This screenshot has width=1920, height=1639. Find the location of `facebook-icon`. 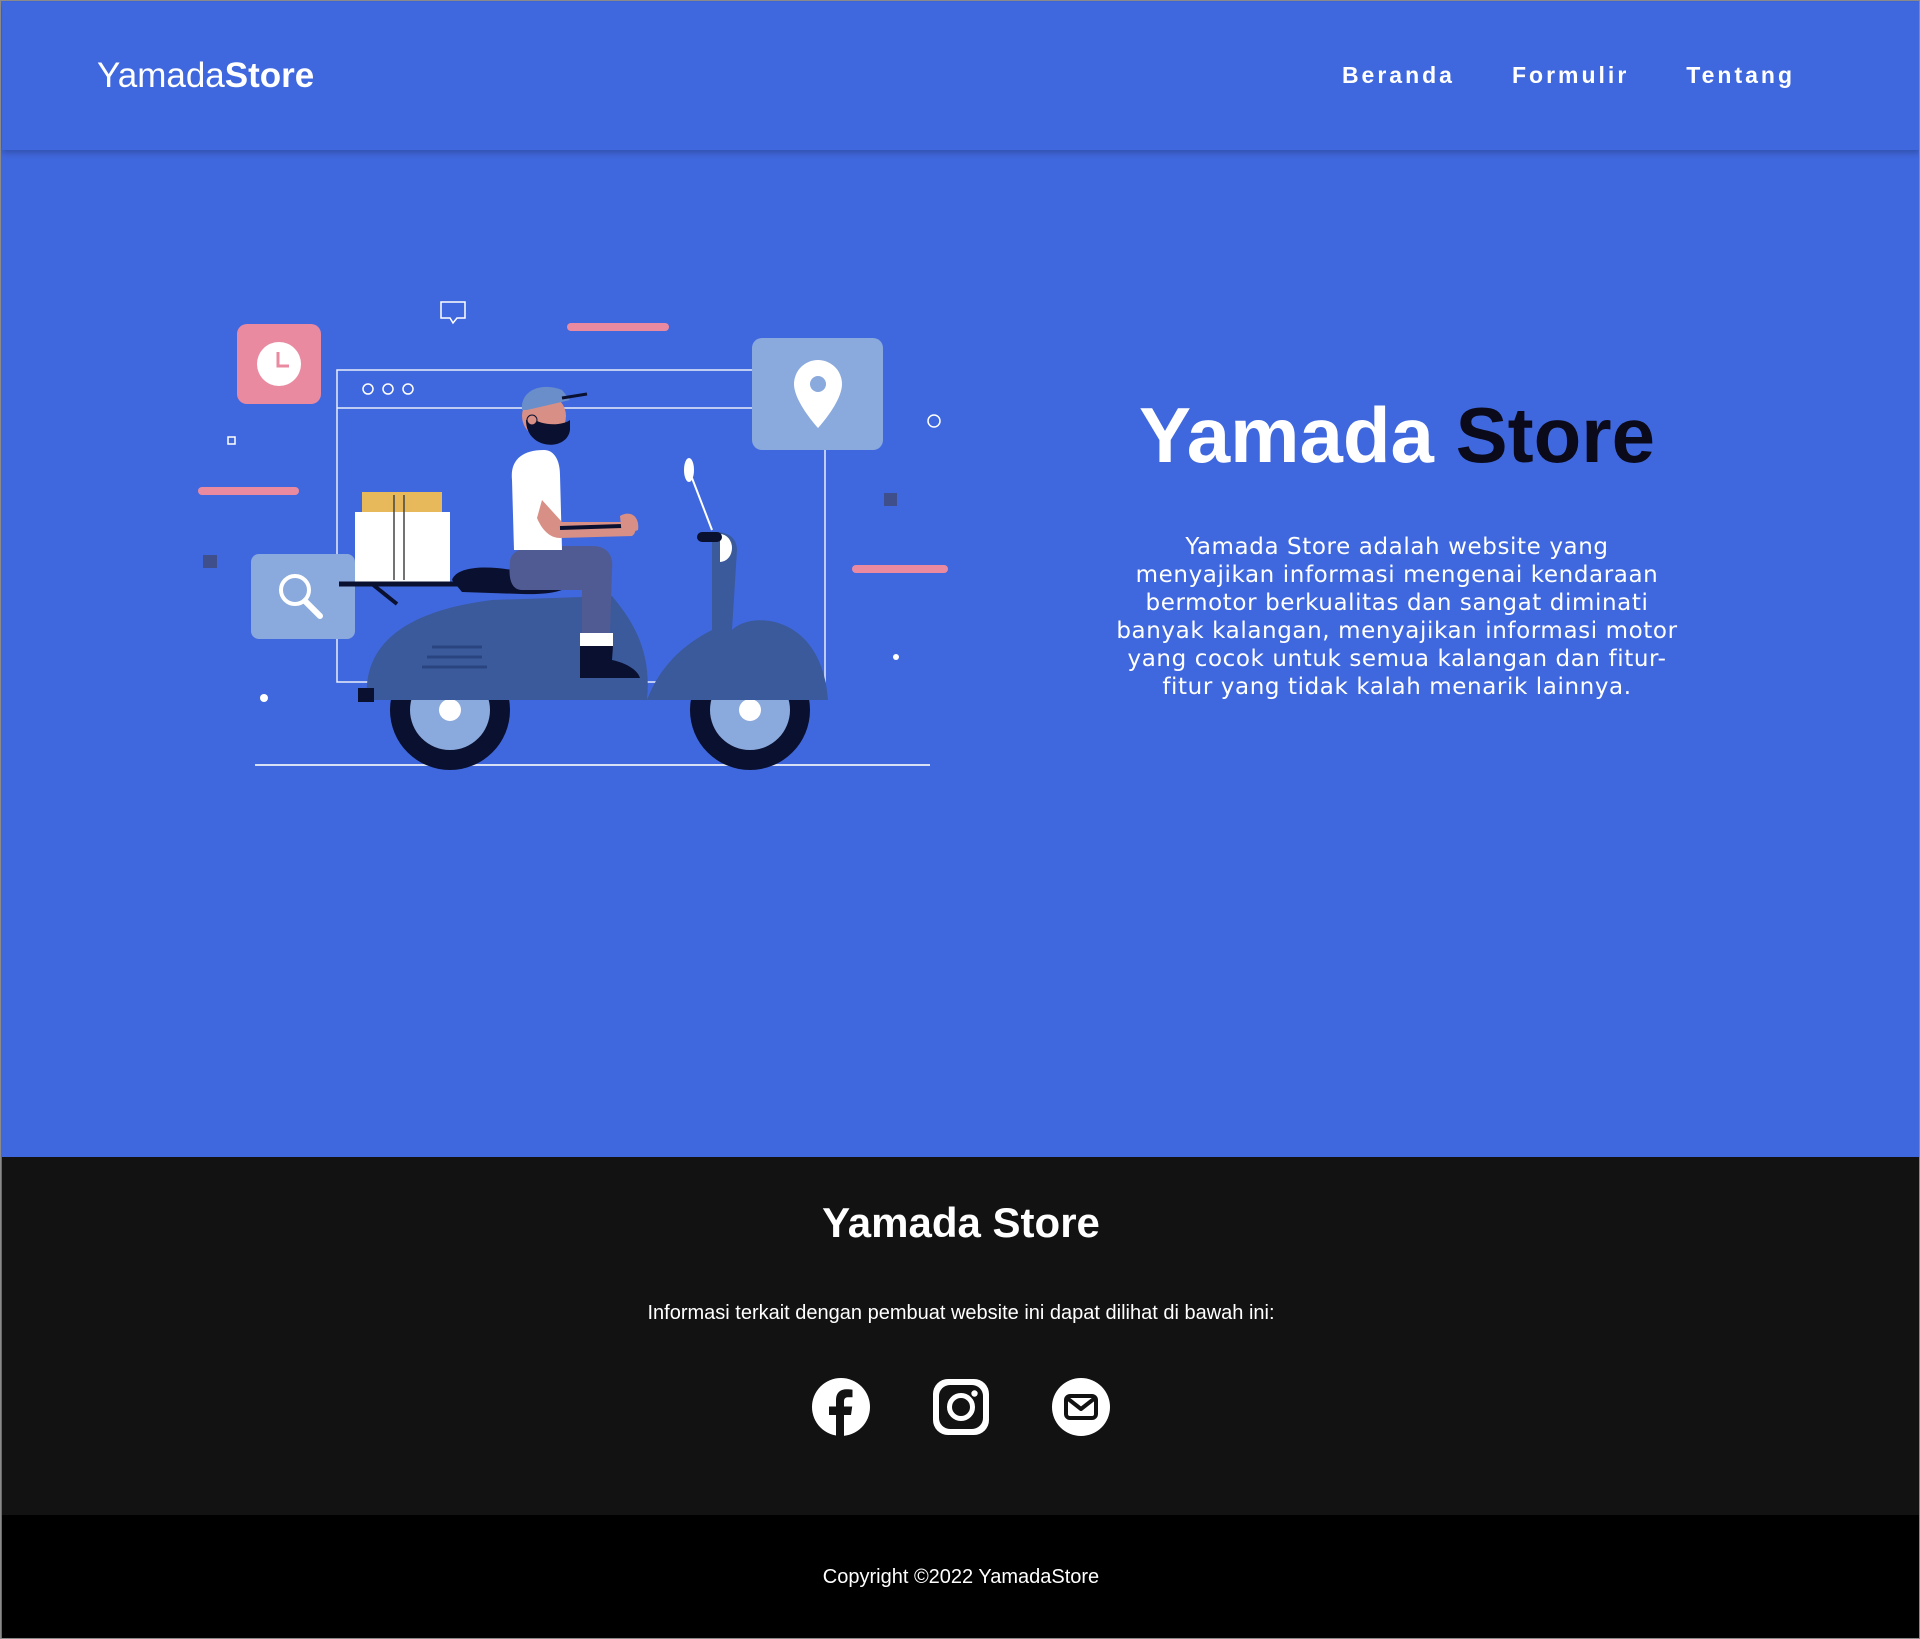

facebook-icon is located at coordinates (841, 1407).